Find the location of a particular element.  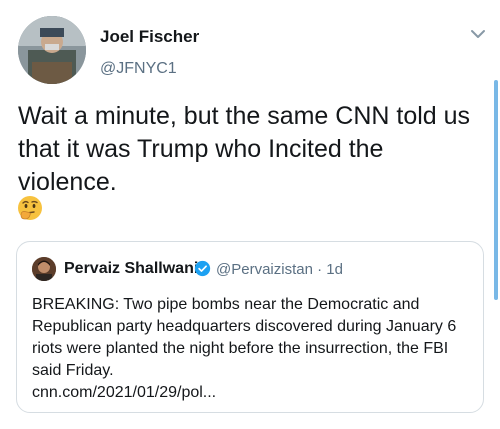

quoted-handle-and-time: @Pervaizistan · 1d is located at coordinates (279, 269).